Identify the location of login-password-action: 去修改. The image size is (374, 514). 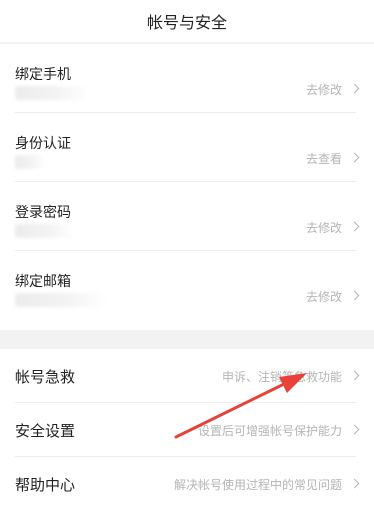
(324, 227).